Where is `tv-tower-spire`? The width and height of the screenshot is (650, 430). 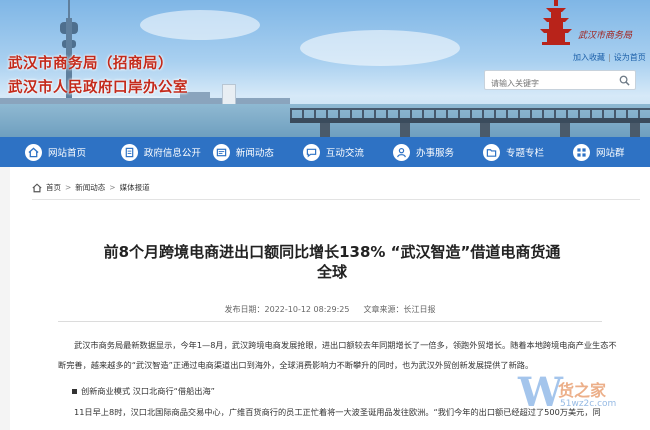 tv-tower-spire is located at coordinates (69, 10).